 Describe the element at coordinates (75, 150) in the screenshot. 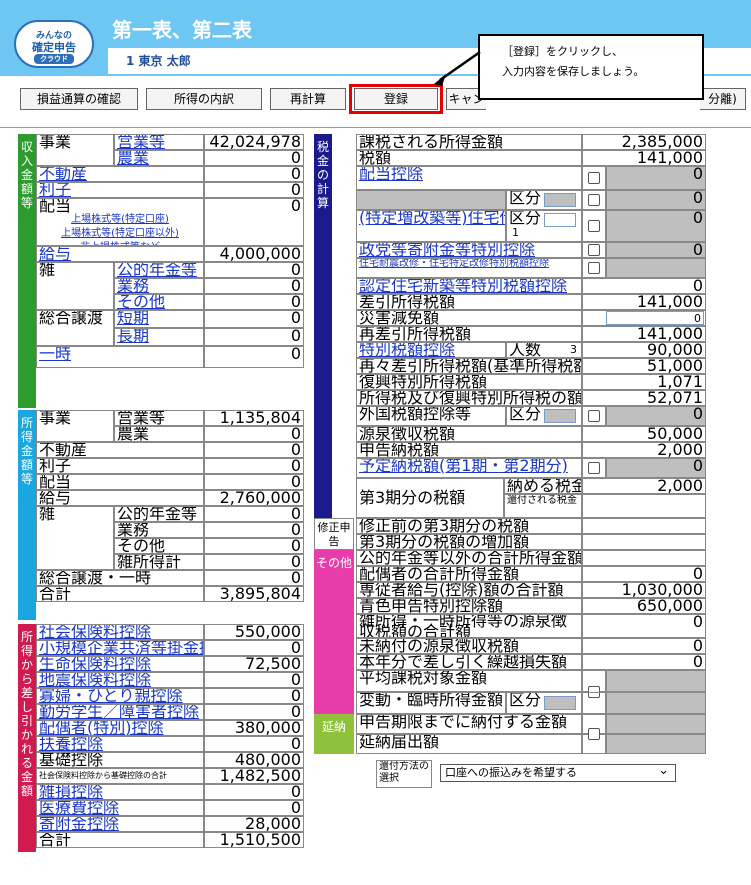

I see `income-label: 事業` at that location.